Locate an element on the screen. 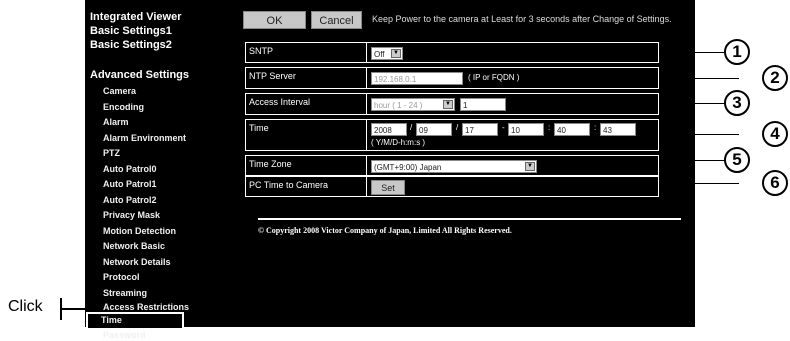  sntp-select-value: Off is located at coordinates (379, 54).